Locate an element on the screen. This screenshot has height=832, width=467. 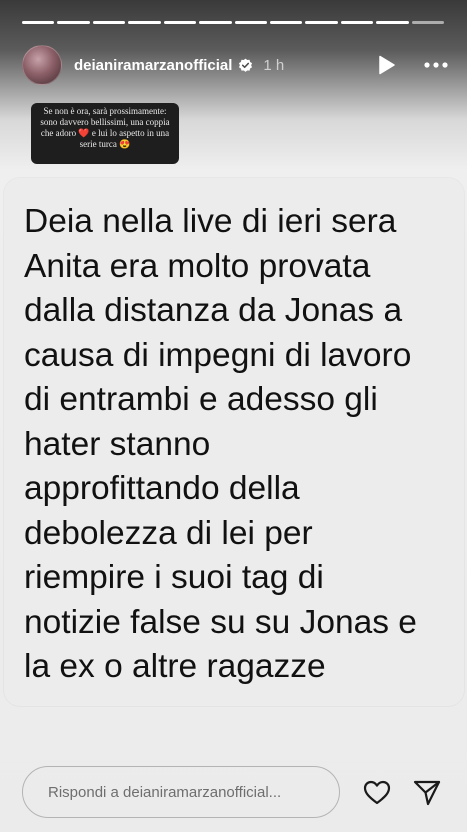
story-header: deianiramarzanofficial 1 h is located at coordinates (236, 65).